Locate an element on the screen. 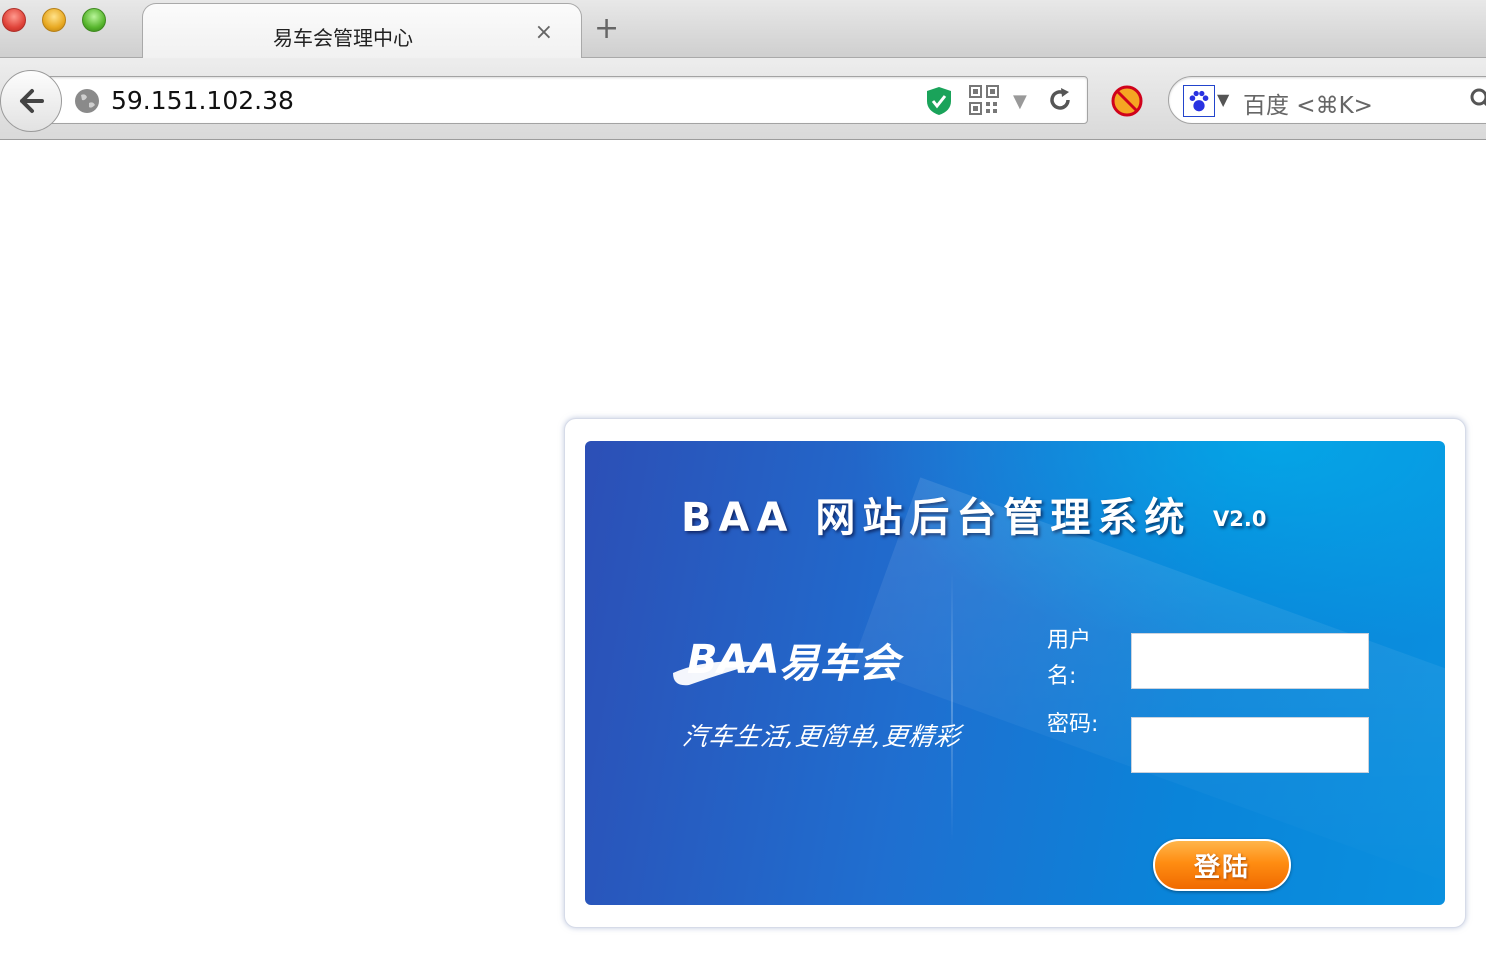  baidu-paw-icon is located at coordinates (1199, 101).